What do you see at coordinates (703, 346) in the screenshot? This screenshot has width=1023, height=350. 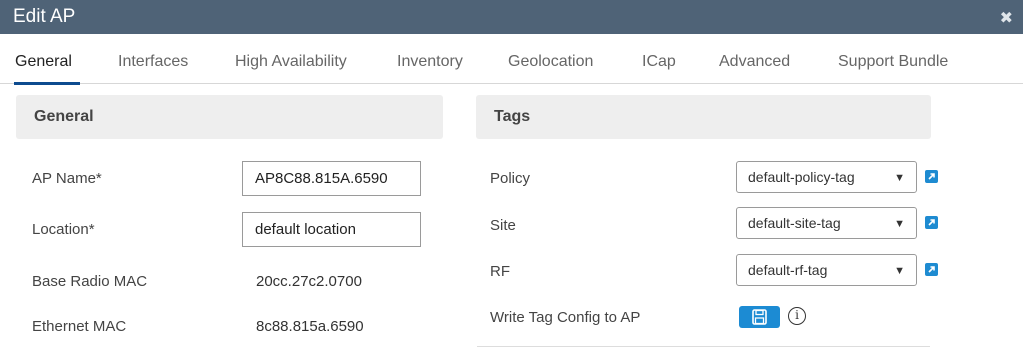 I see `divider` at bounding box center [703, 346].